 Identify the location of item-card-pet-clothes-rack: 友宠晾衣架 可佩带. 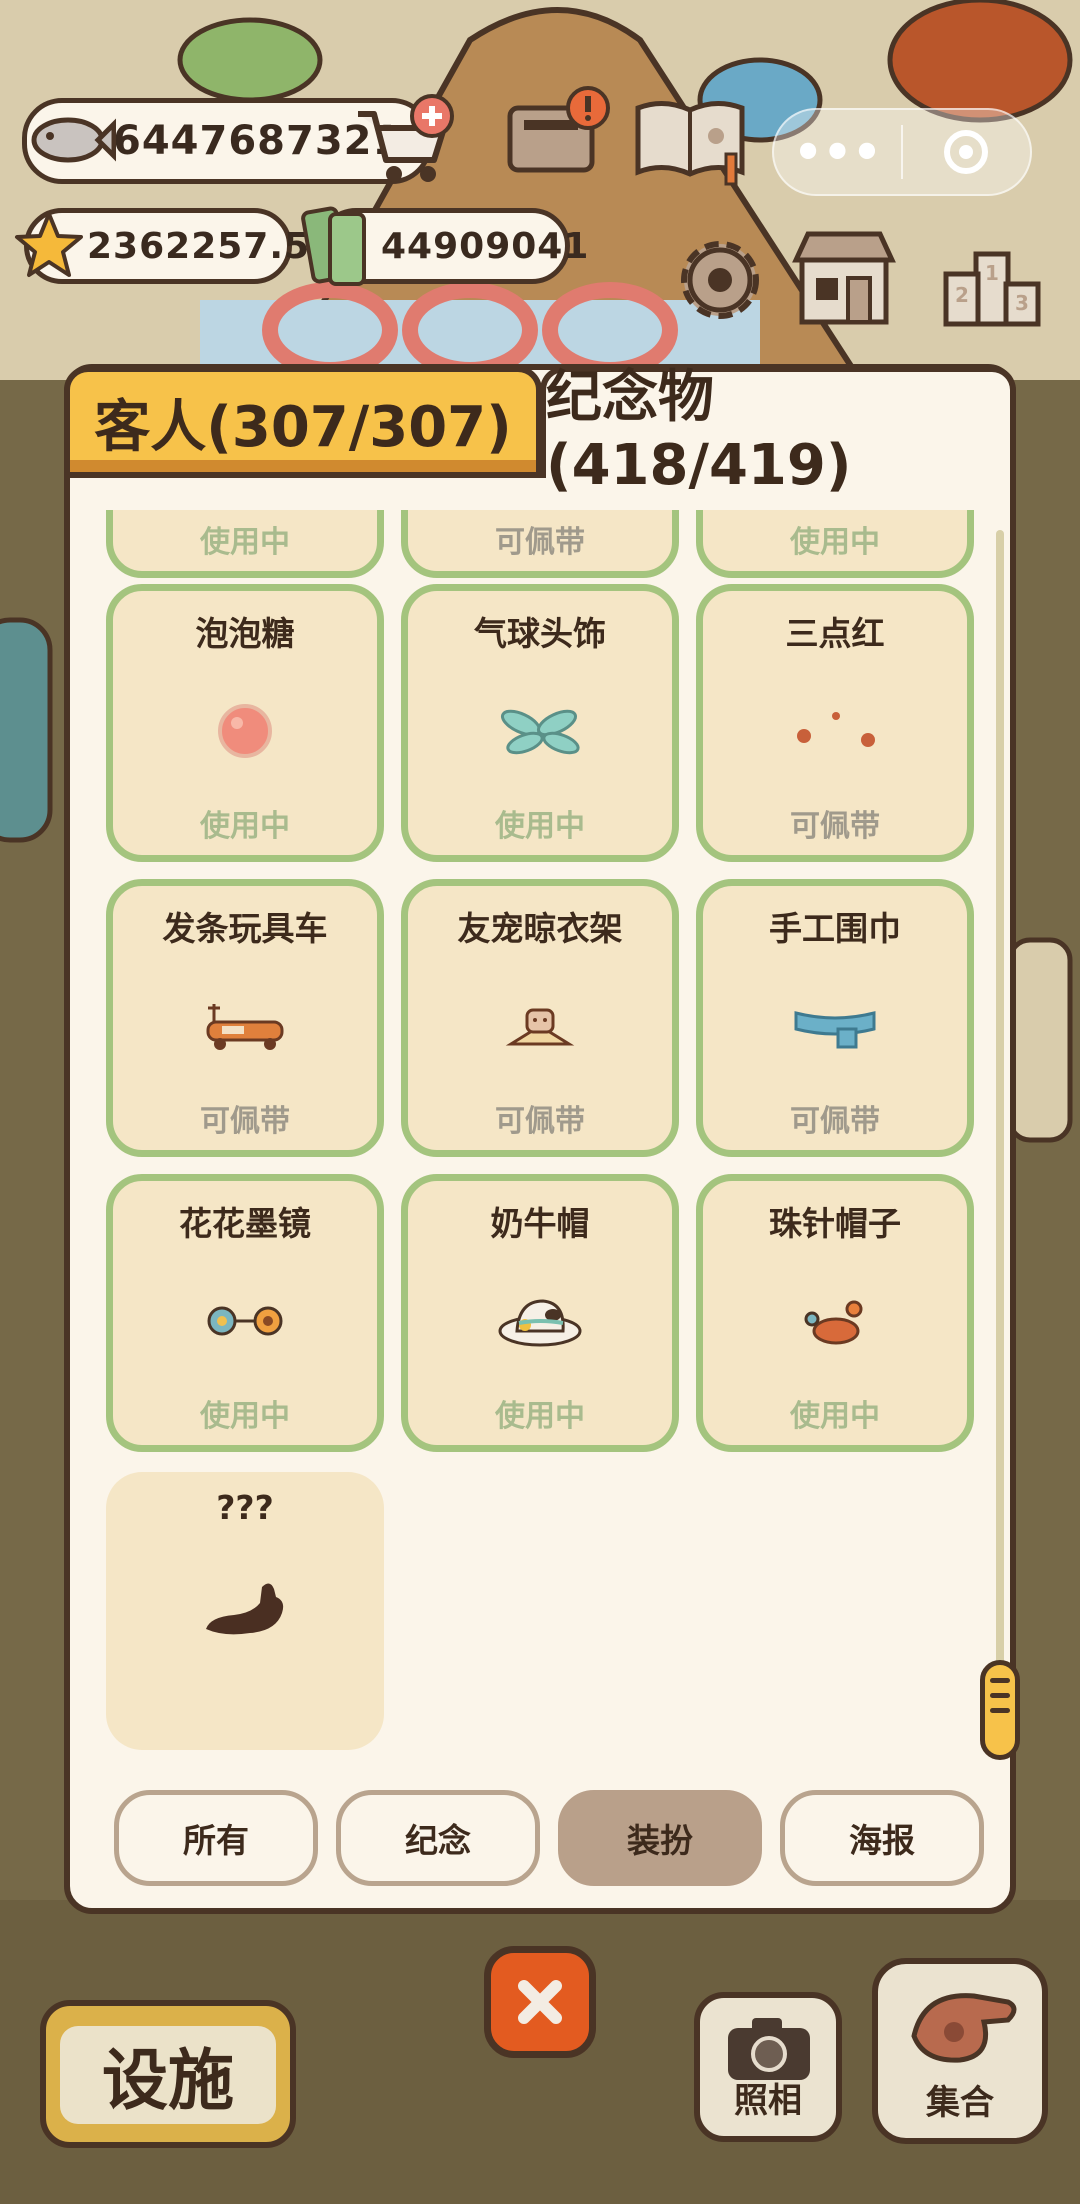
(540, 1018).